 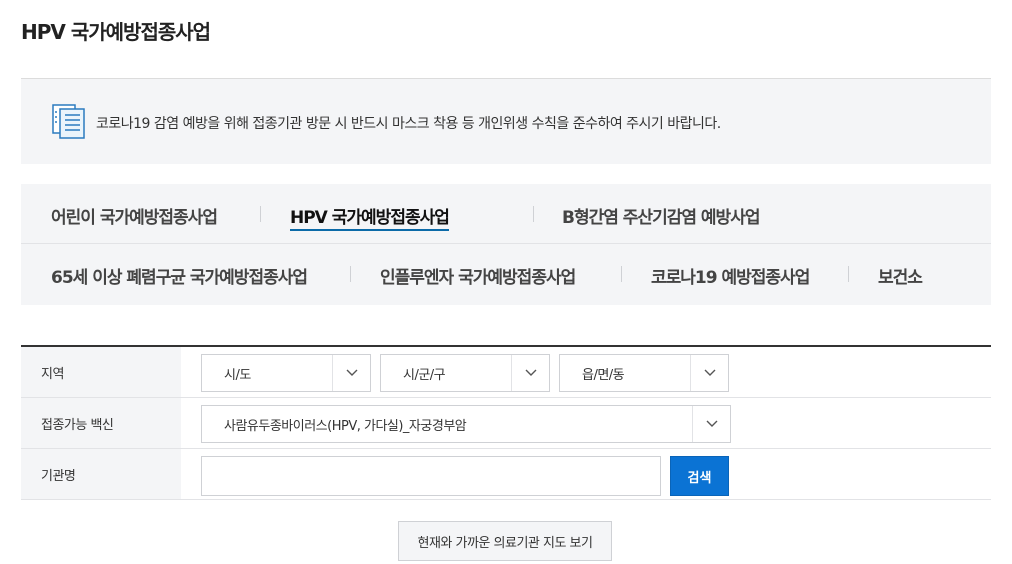 I want to click on sido-select: 시/도, so click(x=286, y=373).